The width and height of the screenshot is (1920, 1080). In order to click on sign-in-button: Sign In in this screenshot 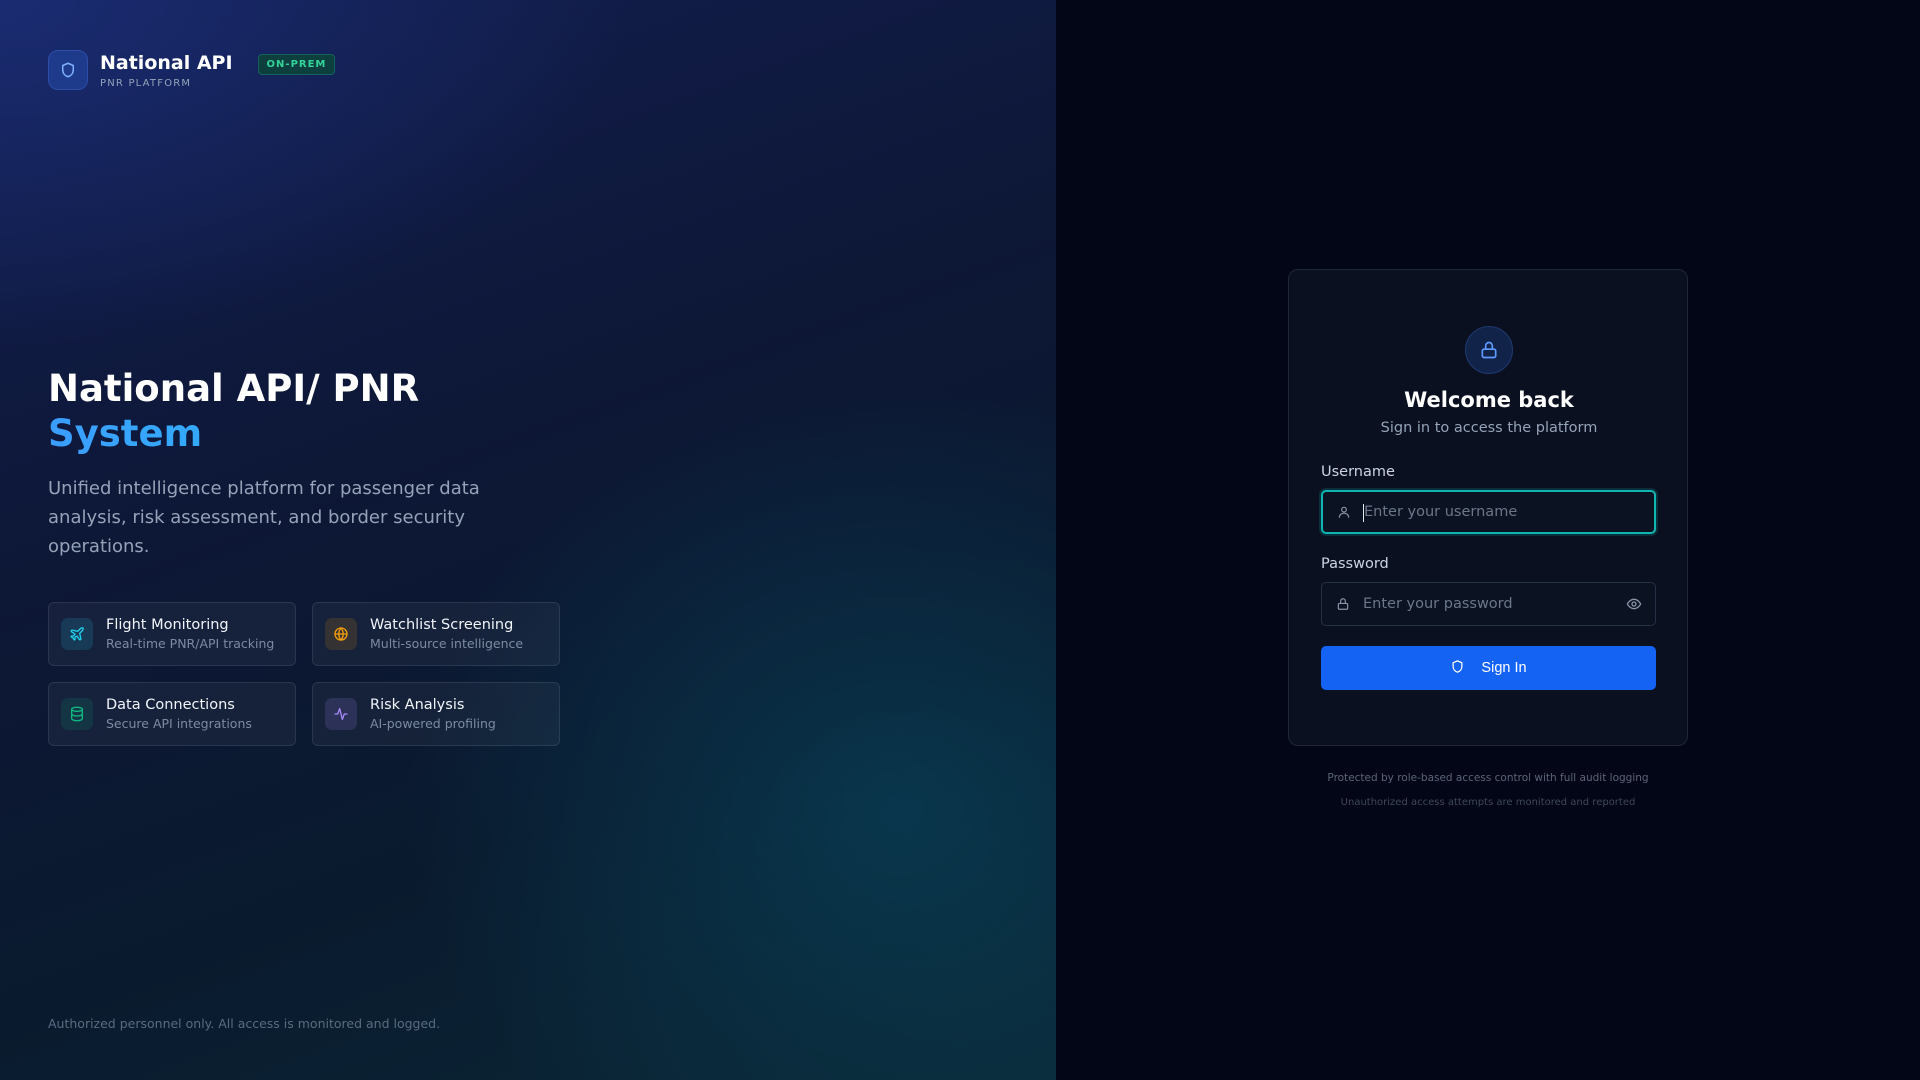, I will do `click(1488, 668)`.